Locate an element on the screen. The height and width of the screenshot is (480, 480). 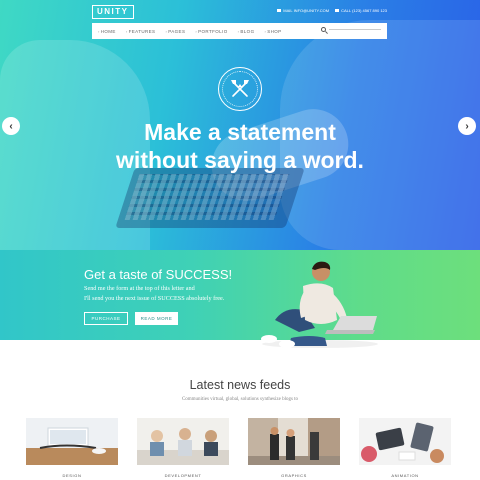
chevron-left-icon: ‹ is located at coordinates (11, 126).